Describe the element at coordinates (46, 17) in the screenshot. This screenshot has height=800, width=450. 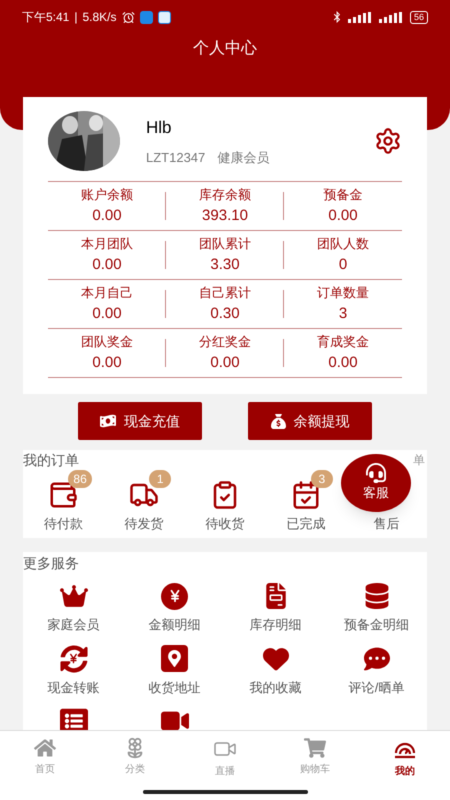
I see `status-time: 下午5:41` at that location.